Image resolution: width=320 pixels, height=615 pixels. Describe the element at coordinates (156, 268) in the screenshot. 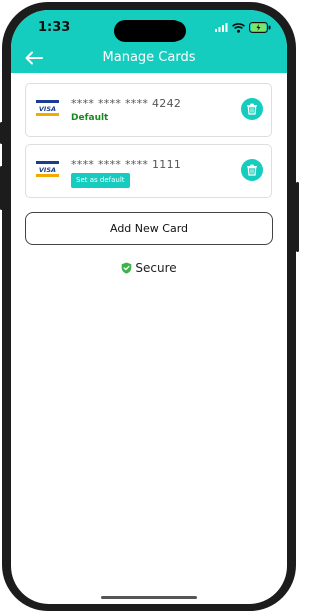

I see `secure-label: Secure` at that location.